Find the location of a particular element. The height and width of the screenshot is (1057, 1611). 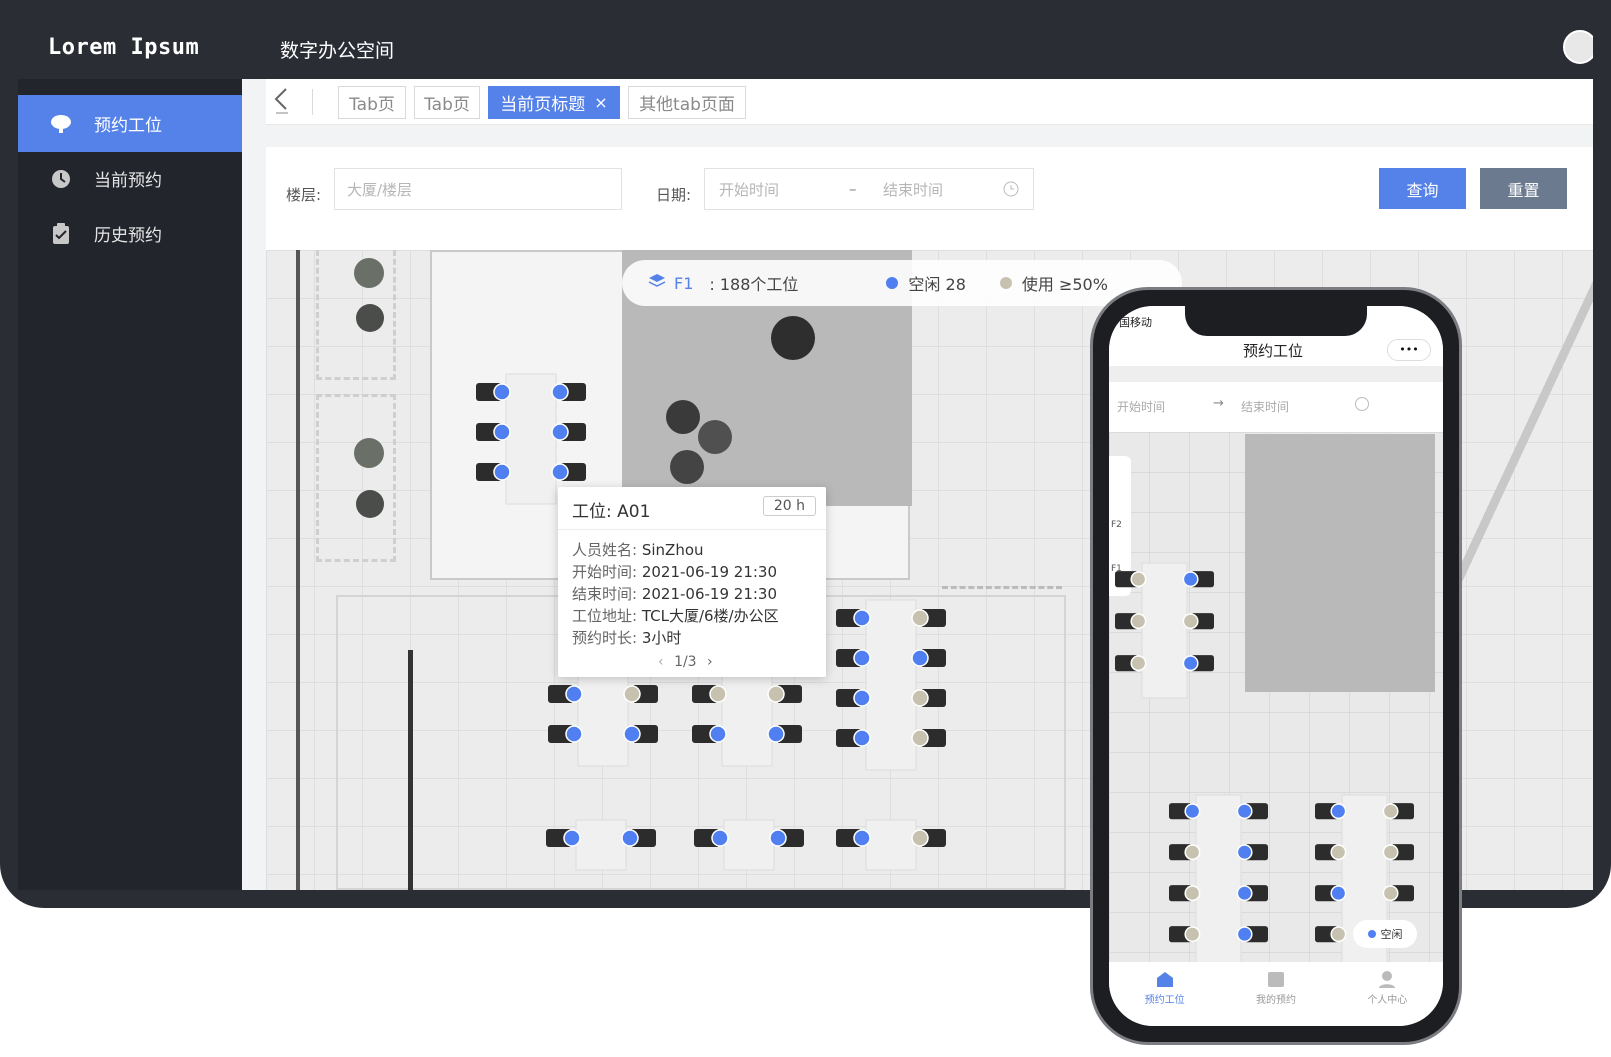

query-button: 查询 is located at coordinates (1422, 188).